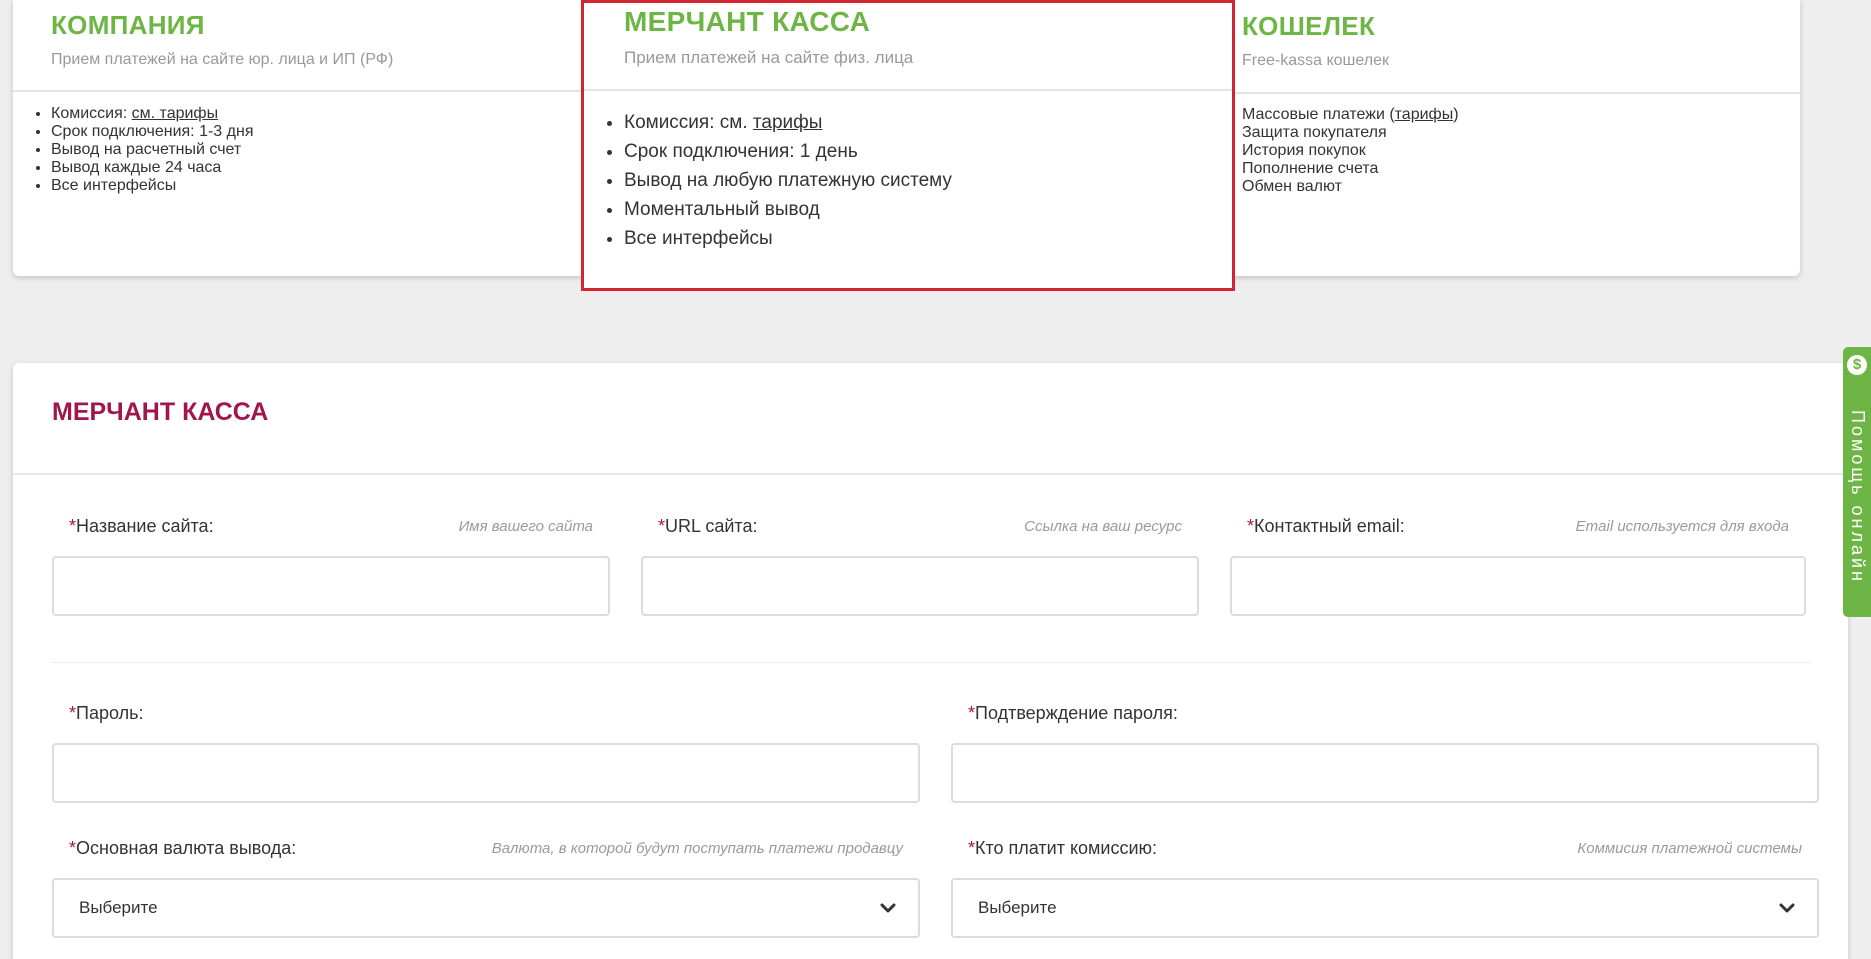 The height and width of the screenshot is (959, 1871). Describe the element at coordinates (1076, 713) in the screenshot. I see `label-text: Подтверждение пароля:` at that location.